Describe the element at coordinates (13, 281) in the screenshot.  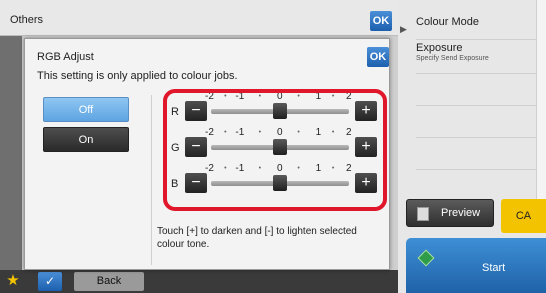
I see `favorite-star-icon: ★` at that location.